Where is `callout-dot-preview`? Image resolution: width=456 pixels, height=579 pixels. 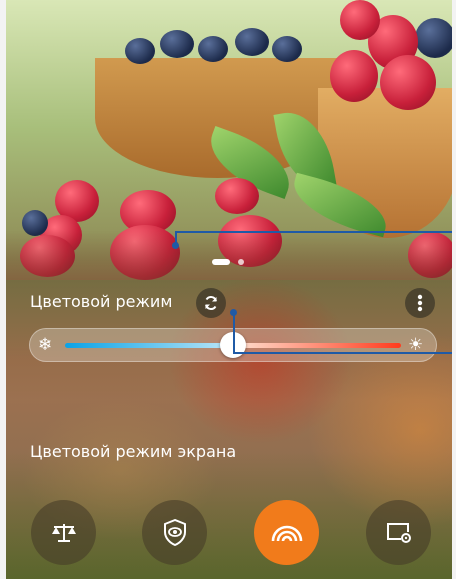
callout-dot-preview is located at coordinates (175, 245).